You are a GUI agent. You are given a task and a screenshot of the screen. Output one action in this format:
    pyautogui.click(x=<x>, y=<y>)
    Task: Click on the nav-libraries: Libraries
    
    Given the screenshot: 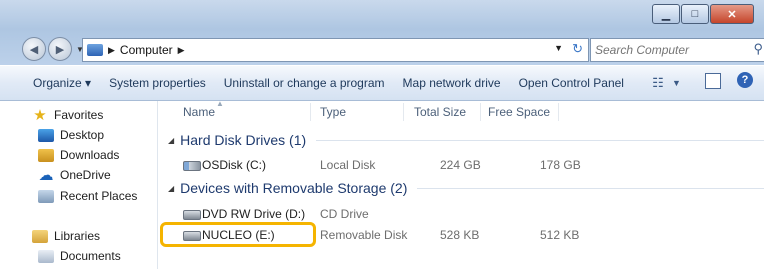 What is the action you would take?
    pyautogui.click(x=66, y=236)
    